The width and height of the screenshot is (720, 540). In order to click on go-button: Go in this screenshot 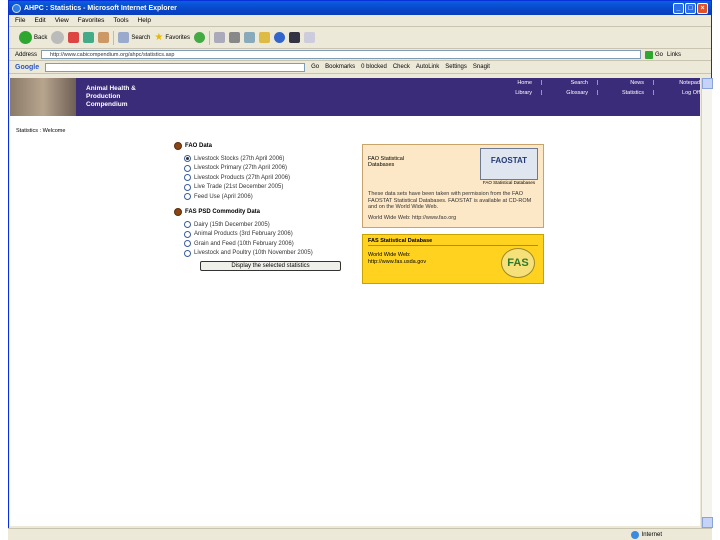, I will do `click(654, 54)`.